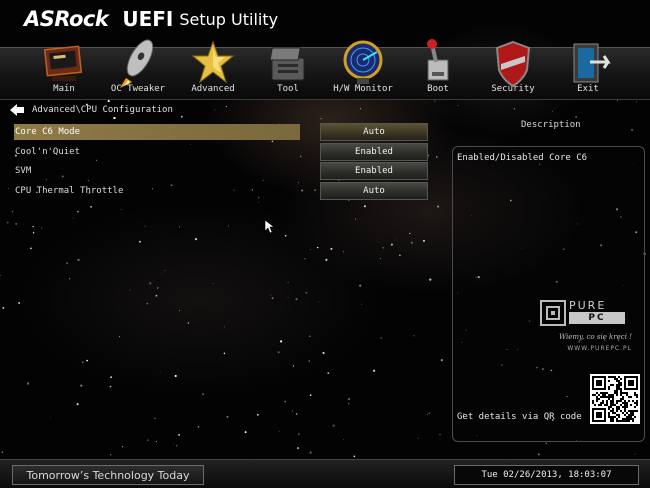  I want to click on setting-row-svm: SVM, so click(157, 171).